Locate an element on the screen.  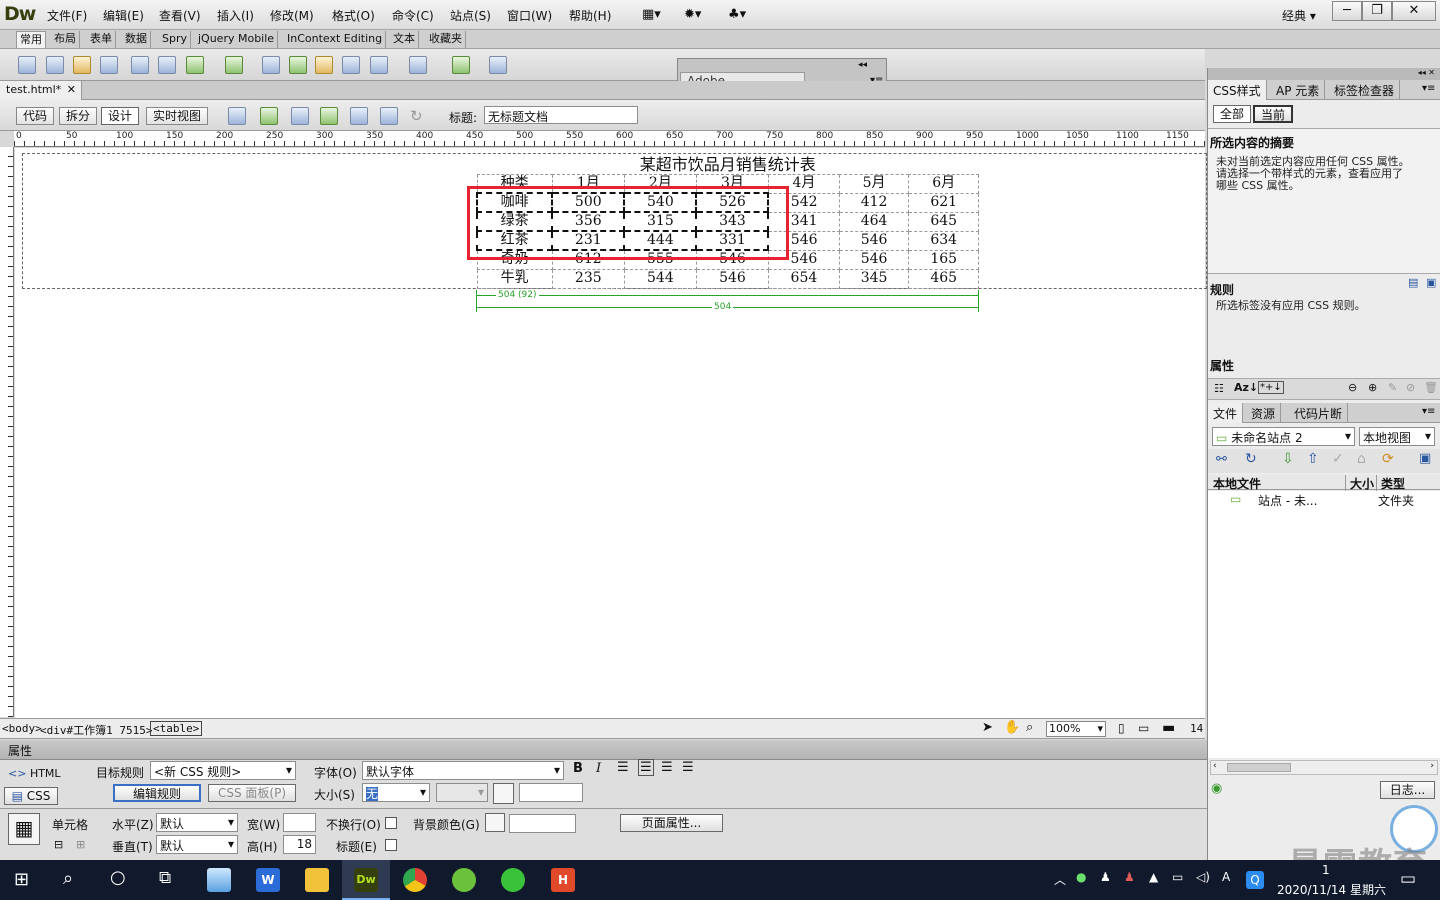
column-width-label: 504 (92) is located at coordinates (517, 295).